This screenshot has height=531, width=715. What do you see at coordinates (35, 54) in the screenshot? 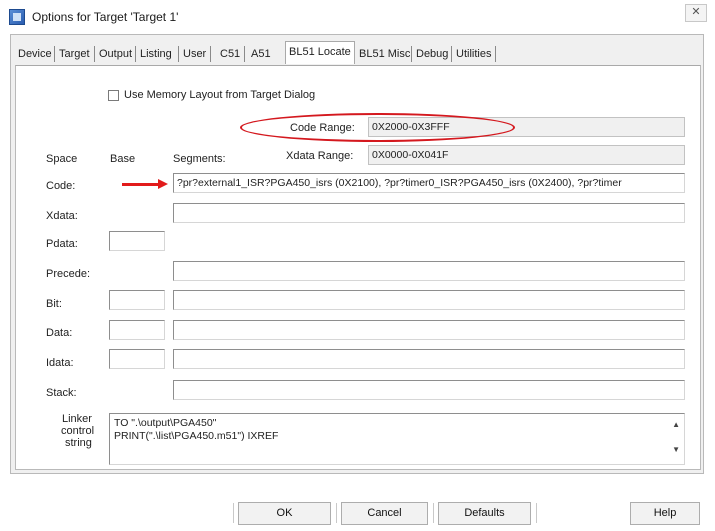
I see `tab-device: Device` at bounding box center [35, 54].